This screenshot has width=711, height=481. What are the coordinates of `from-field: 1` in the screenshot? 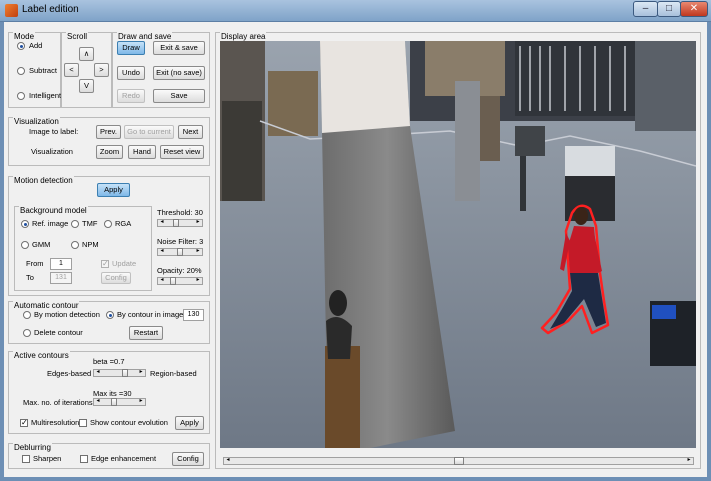 It's located at (61, 264).